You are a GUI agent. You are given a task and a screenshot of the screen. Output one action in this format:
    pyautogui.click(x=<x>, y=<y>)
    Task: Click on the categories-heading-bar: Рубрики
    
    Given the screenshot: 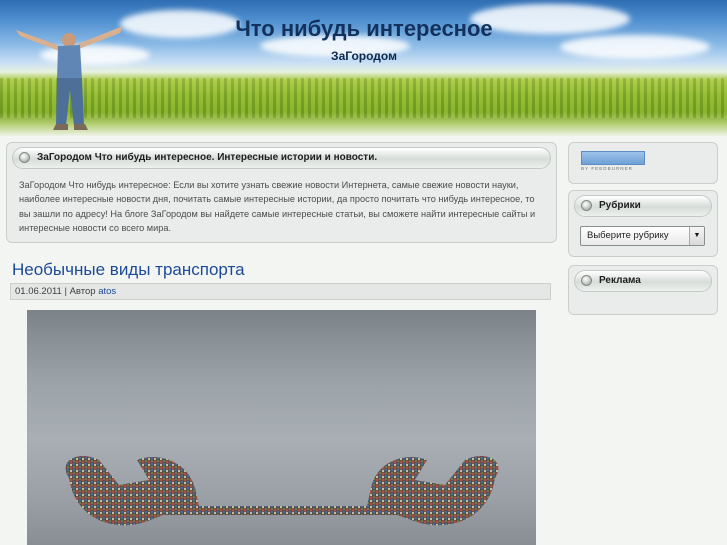 What is the action you would take?
    pyautogui.click(x=643, y=206)
    